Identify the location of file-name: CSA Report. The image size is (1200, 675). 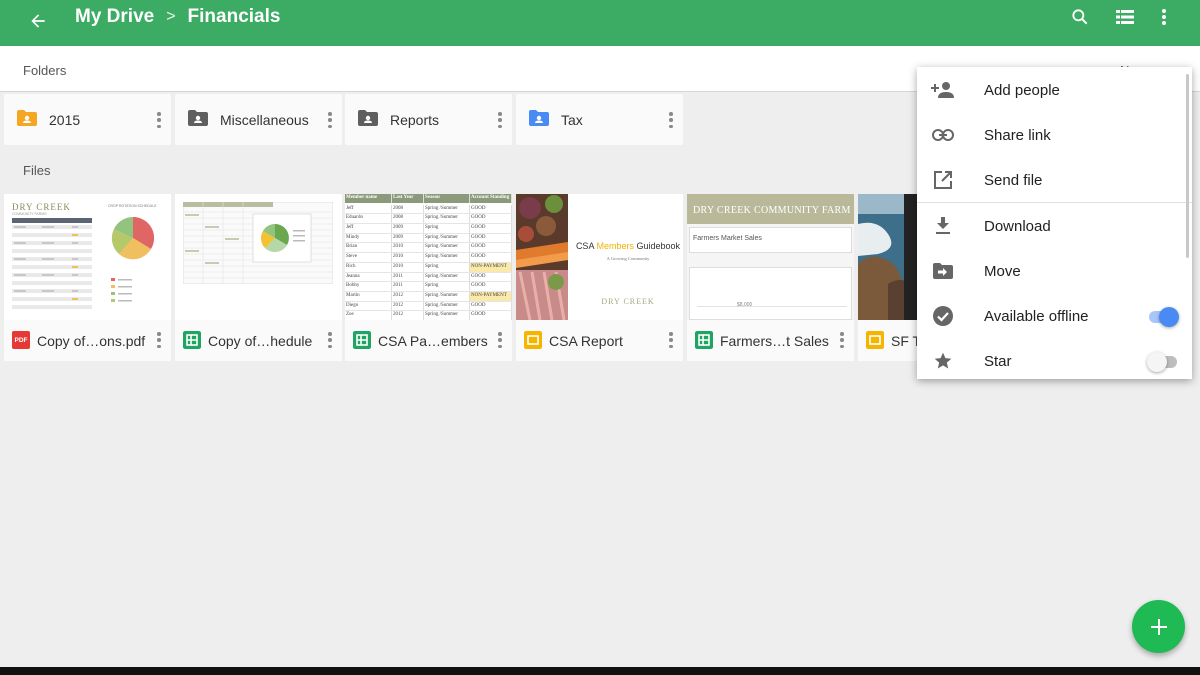
(586, 341).